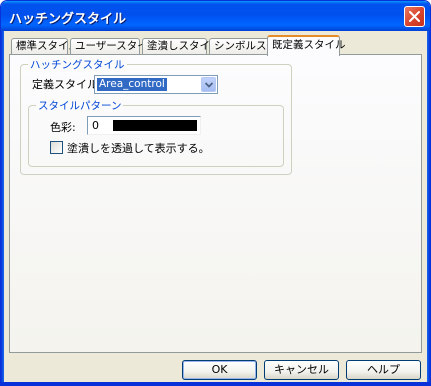 The image size is (431, 386). I want to click on transparent-fill-checkbox, so click(56, 147).